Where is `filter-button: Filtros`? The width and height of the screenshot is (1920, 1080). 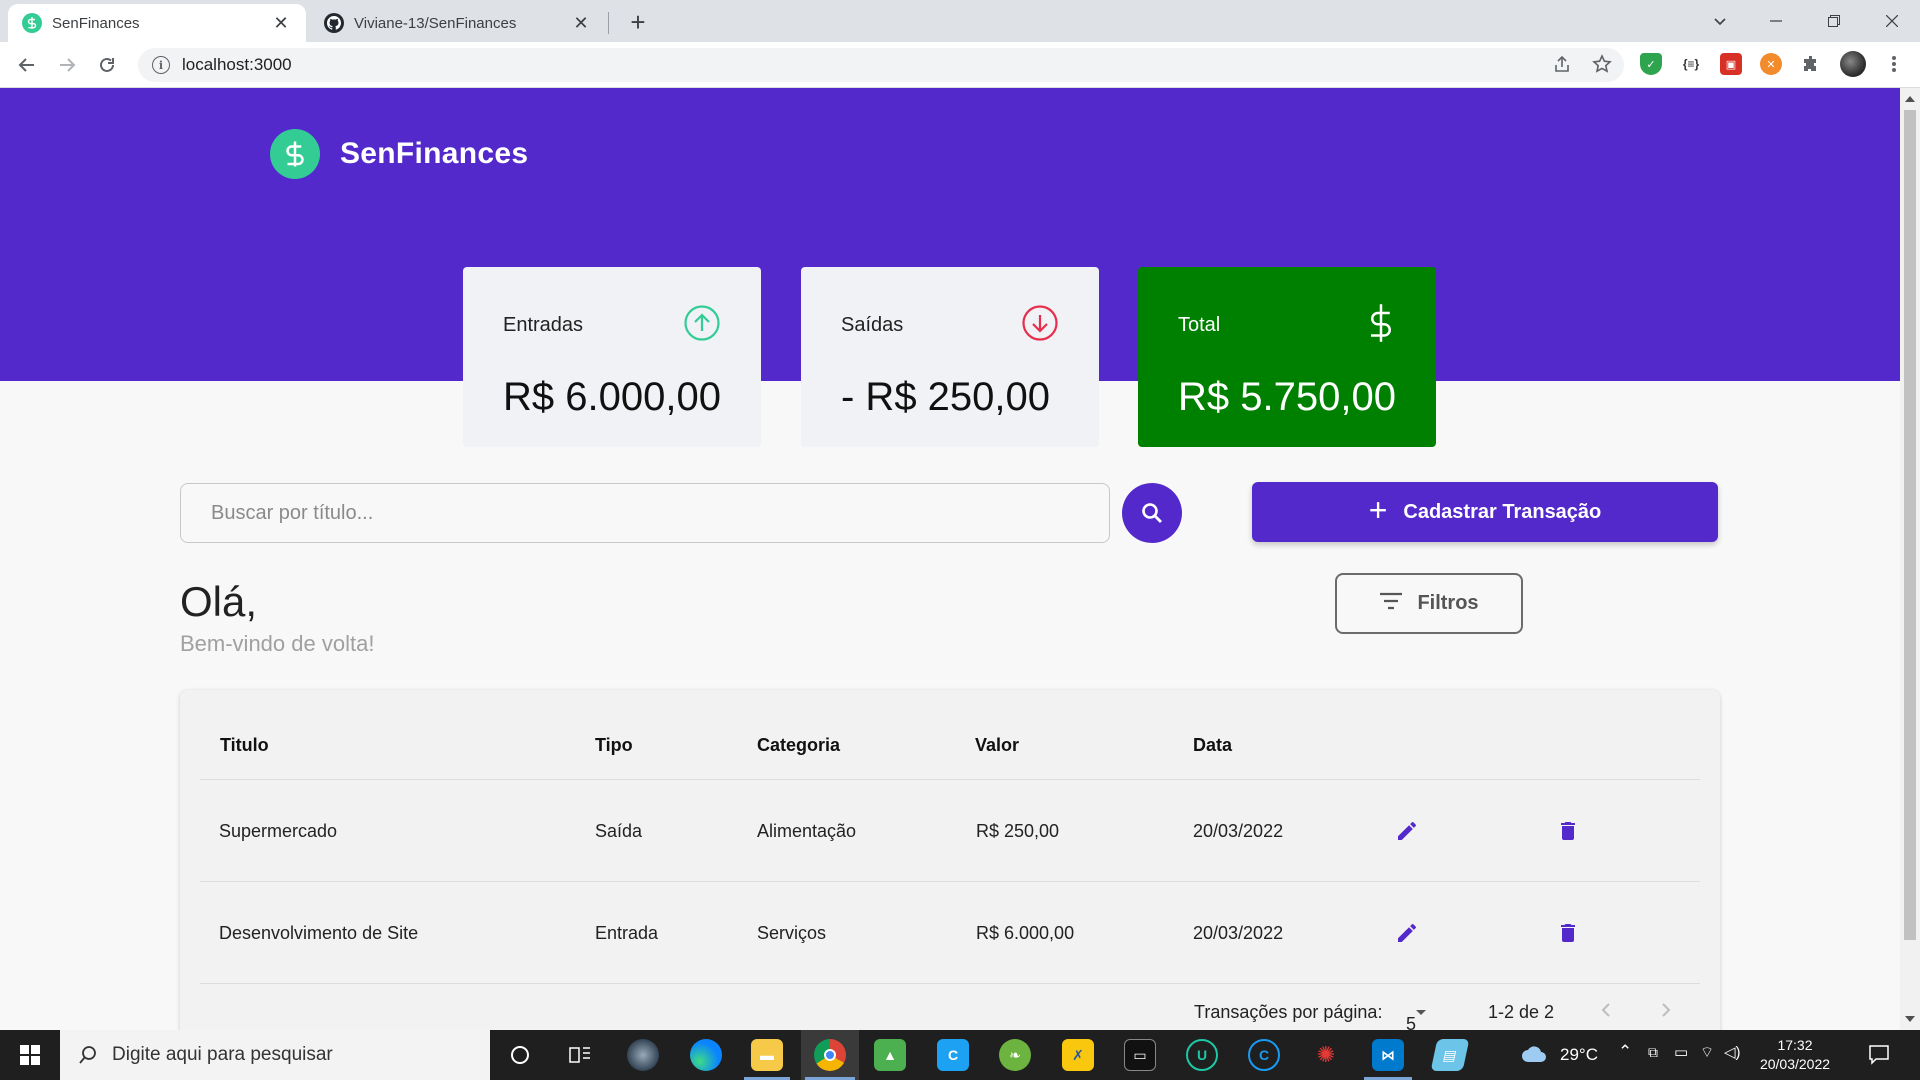
filter-button: Filtros is located at coordinates (1429, 603).